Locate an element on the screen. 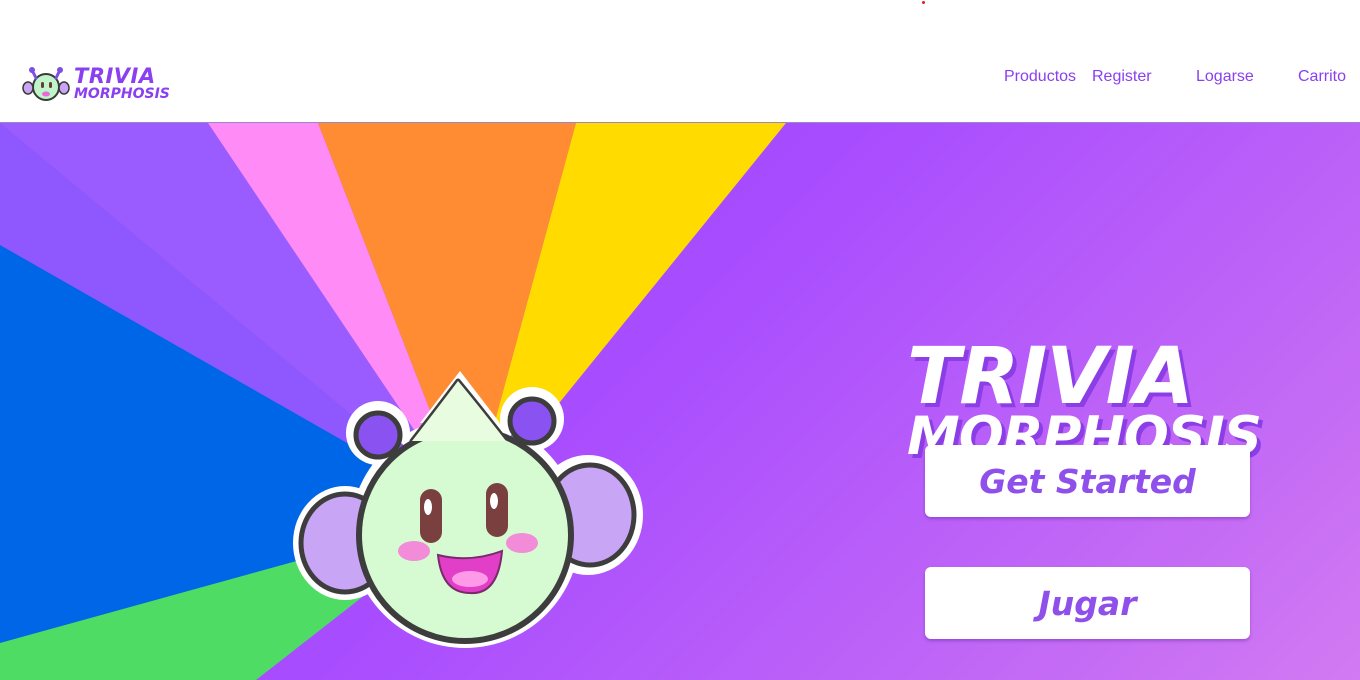 Image resolution: width=1360 pixels, height=680 pixels. hero-title-line1: TRIVIA is located at coordinates (1050, 377).